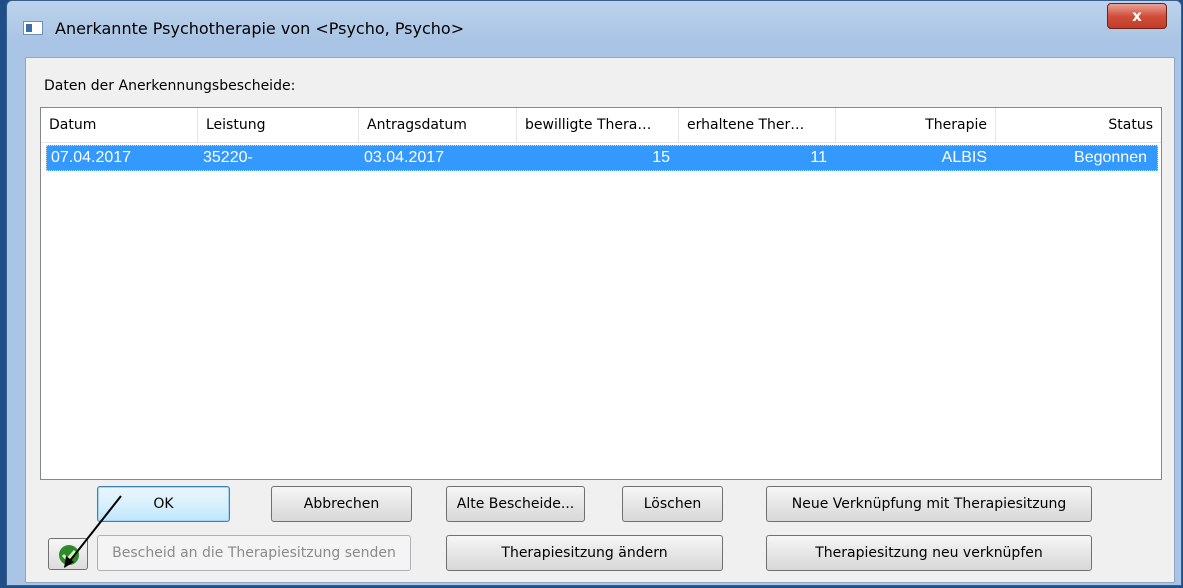 The image size is (1183, 588). What do you see at coordinates (228, 157) in the screenshot?
I see `cell-leistung: 35220-` at bounding box center [228, 157].